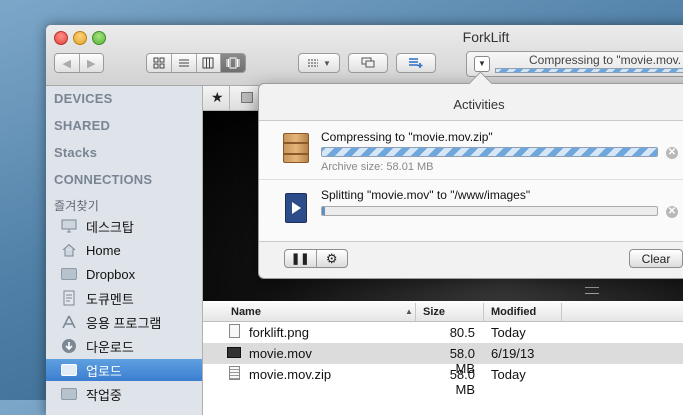  I want to click on sidebar-header-stacks: Stacks, so click(75, 152).